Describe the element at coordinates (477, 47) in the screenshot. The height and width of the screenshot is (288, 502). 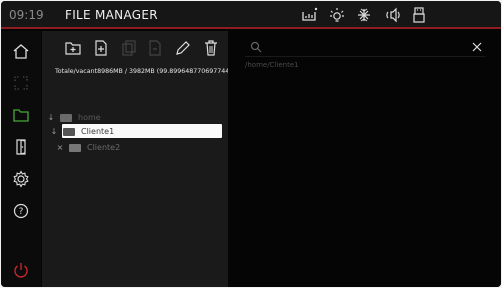
I see `close-icon` at that location.